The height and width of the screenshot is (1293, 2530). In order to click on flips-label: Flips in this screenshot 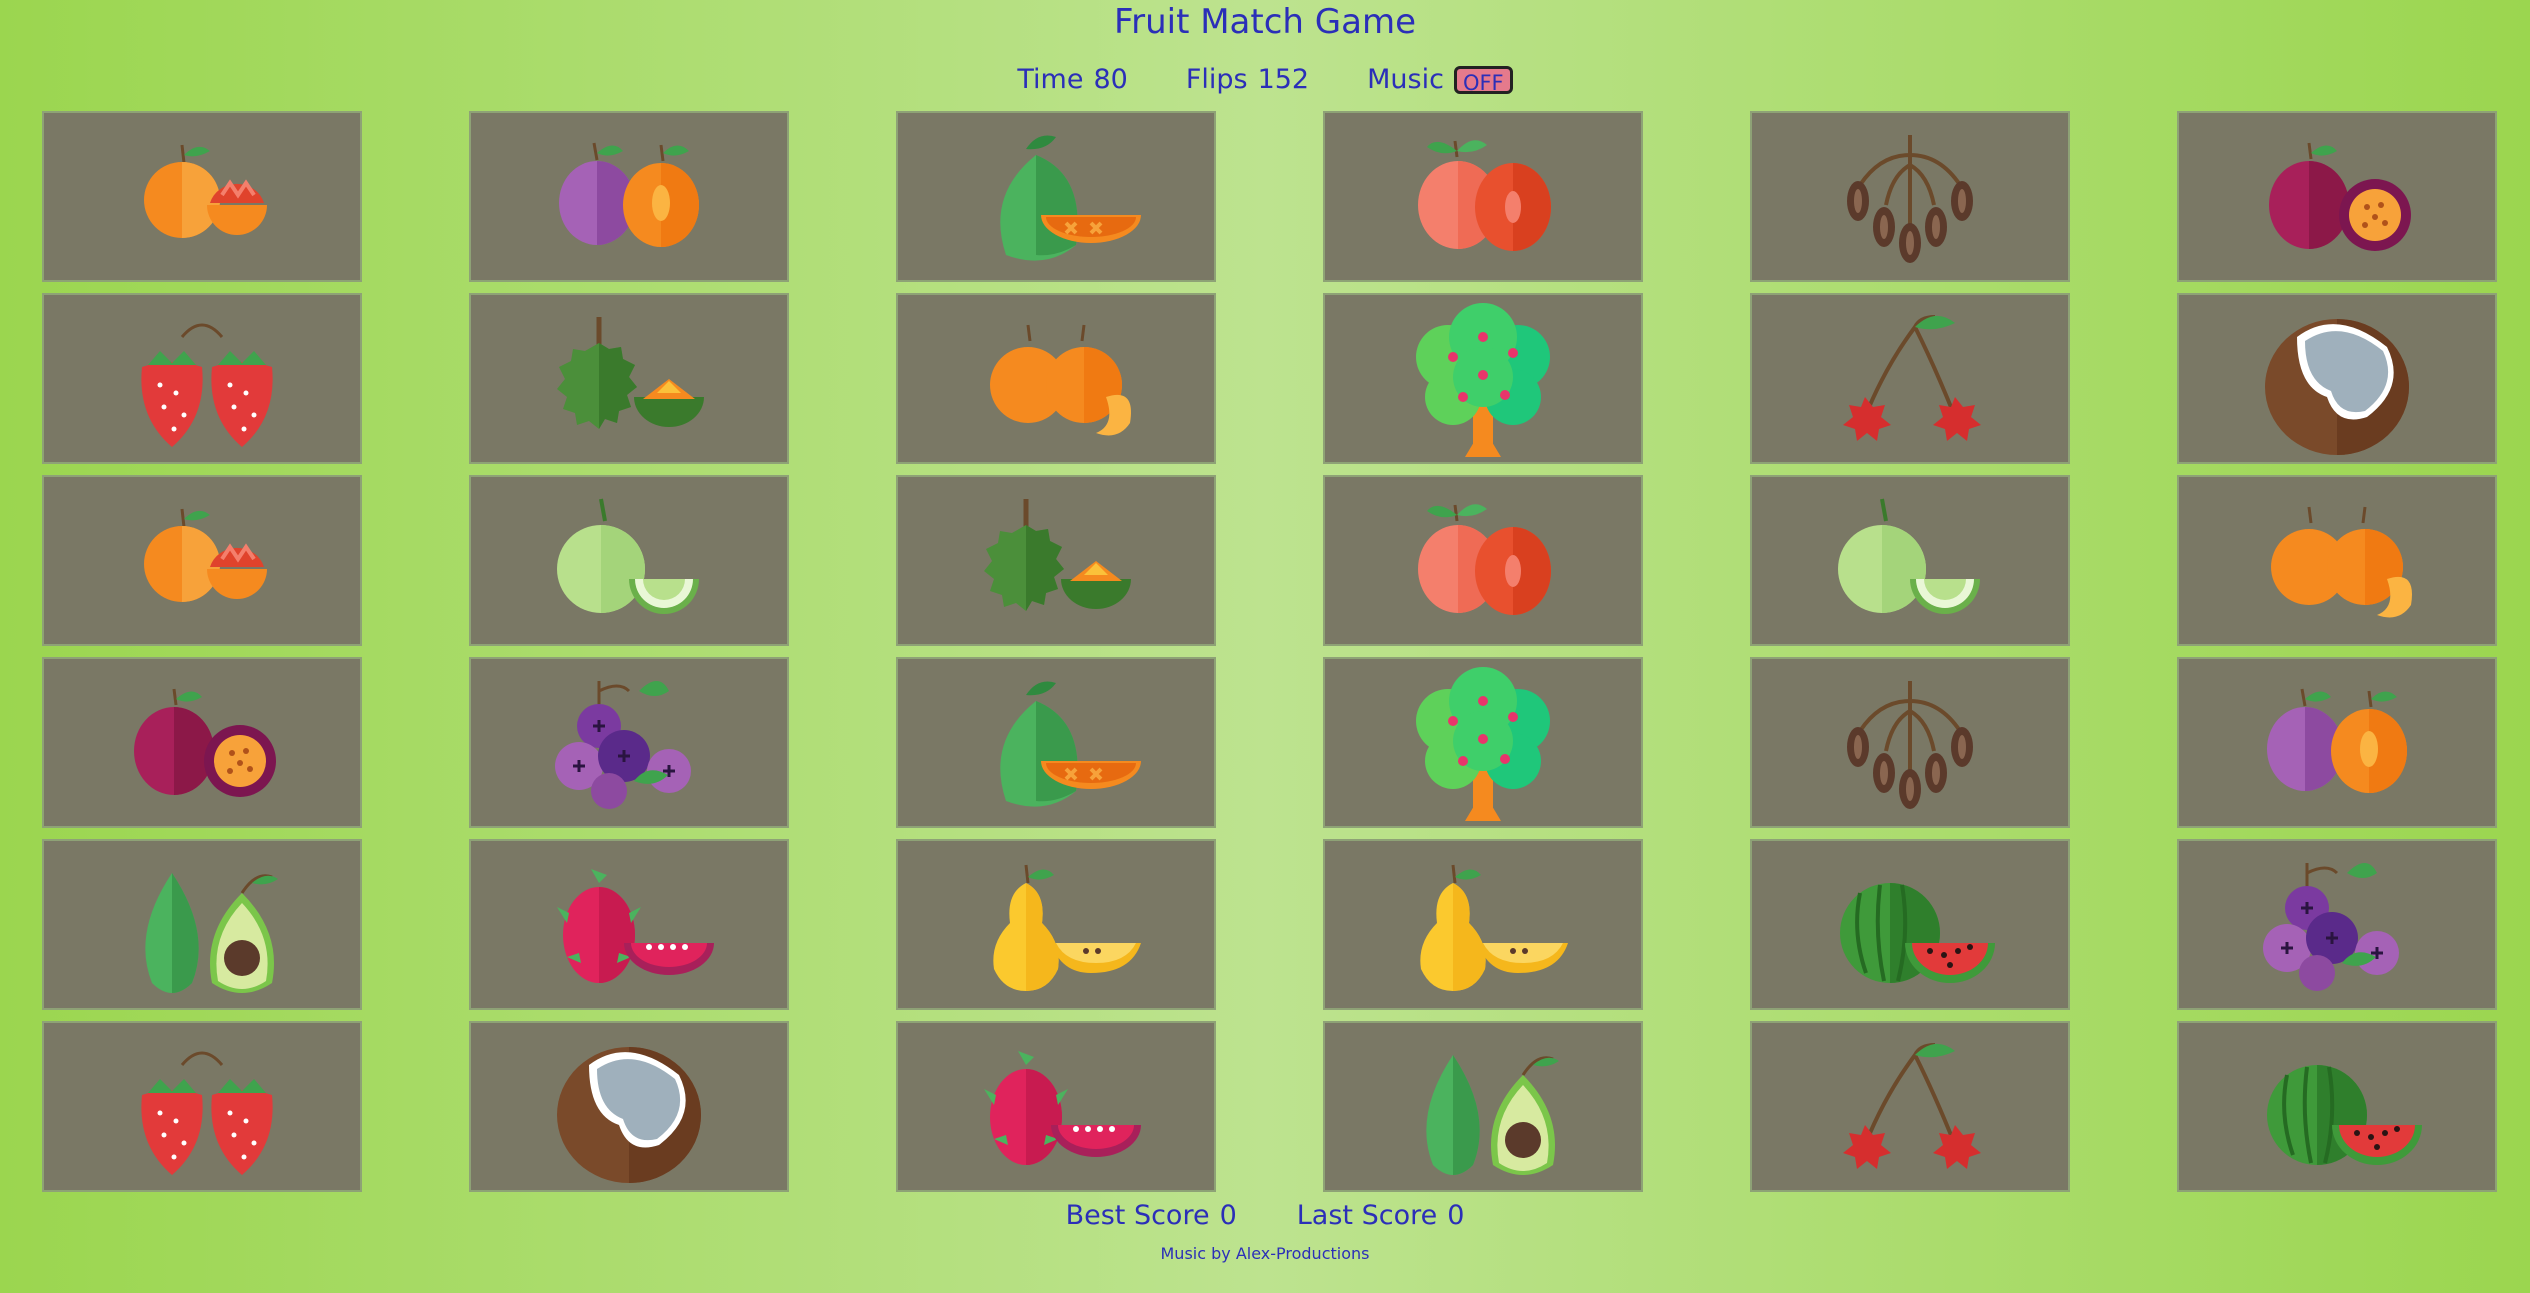, I will do `click(1216, 79)`.